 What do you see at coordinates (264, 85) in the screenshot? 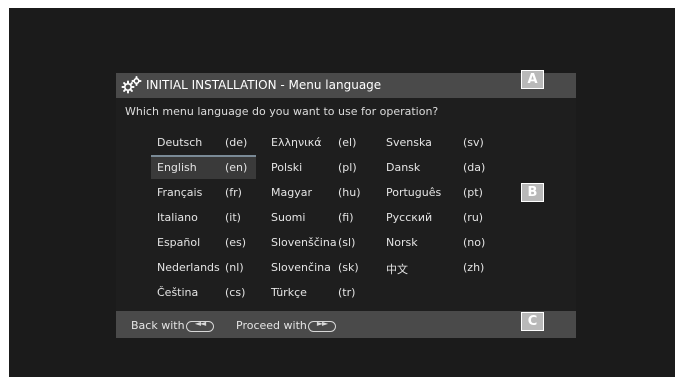
I see `dialog-title: INITIAL INSTALLATION - Menu language` at bounding box center [264, 85].